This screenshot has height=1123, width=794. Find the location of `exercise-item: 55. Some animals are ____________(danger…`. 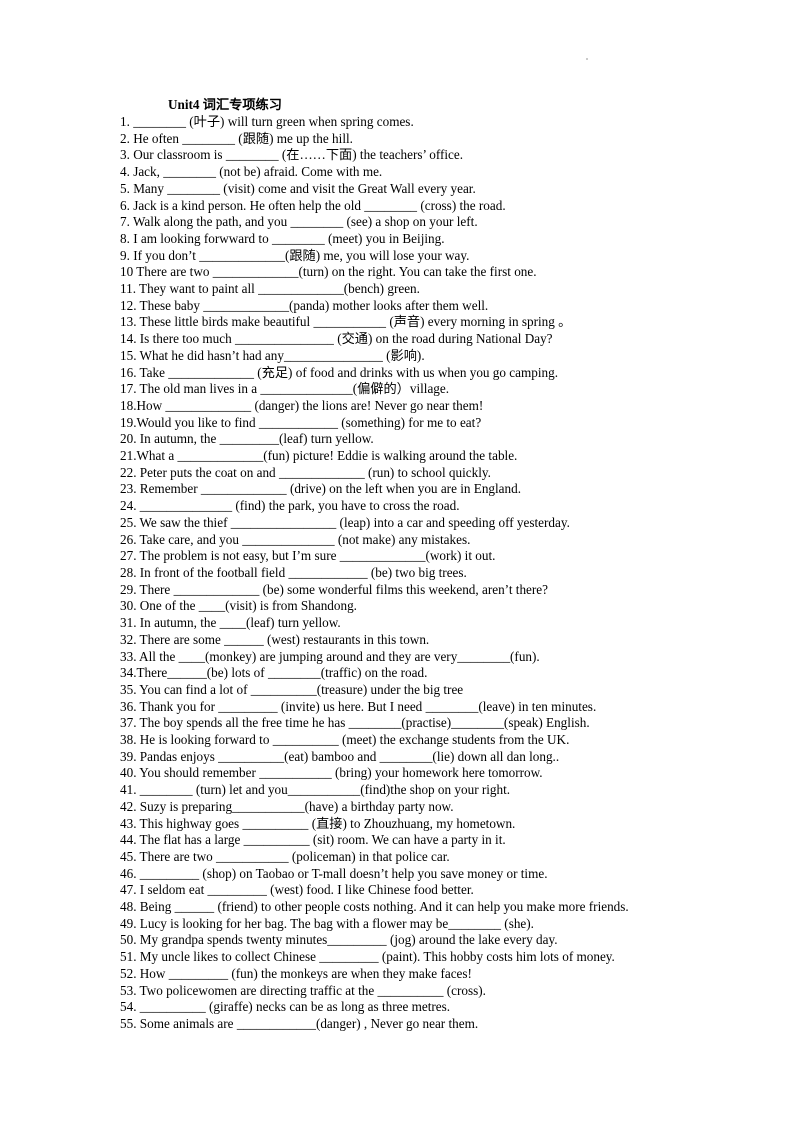

exercise-item: 55. Some animals are ____________(danger… is located at coordinates (299, 1023).